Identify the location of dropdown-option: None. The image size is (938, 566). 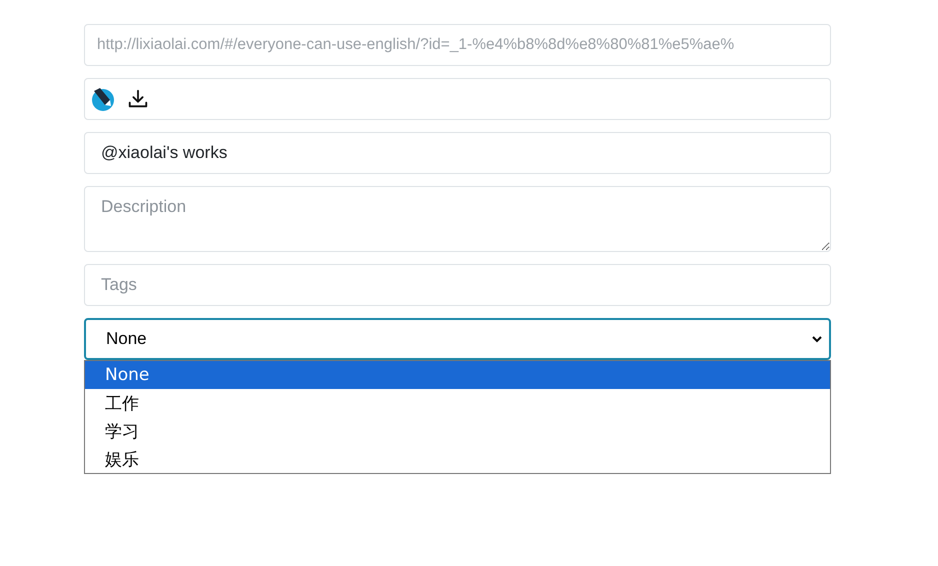
(457, 375).